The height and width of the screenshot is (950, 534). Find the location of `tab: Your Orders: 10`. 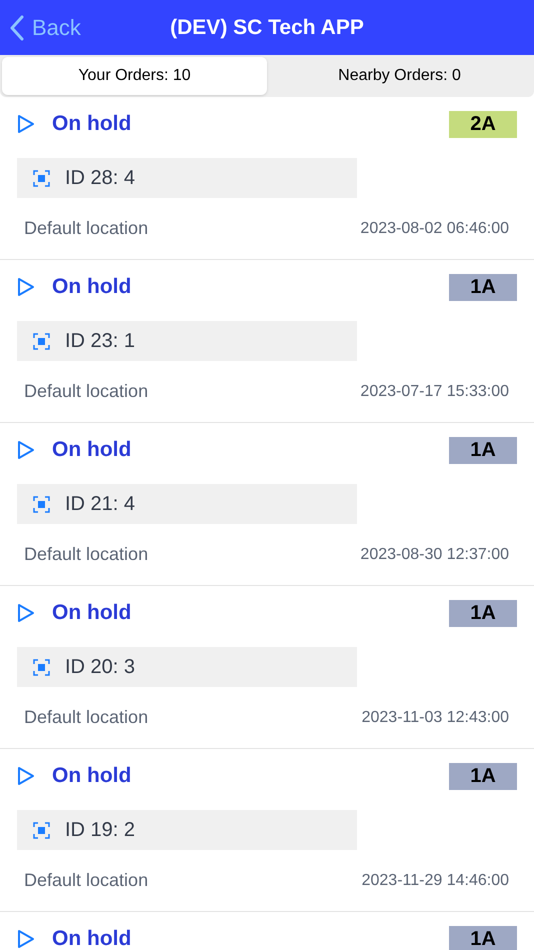

tab: Your Orders: 10 is located at coordinates (134, 76).